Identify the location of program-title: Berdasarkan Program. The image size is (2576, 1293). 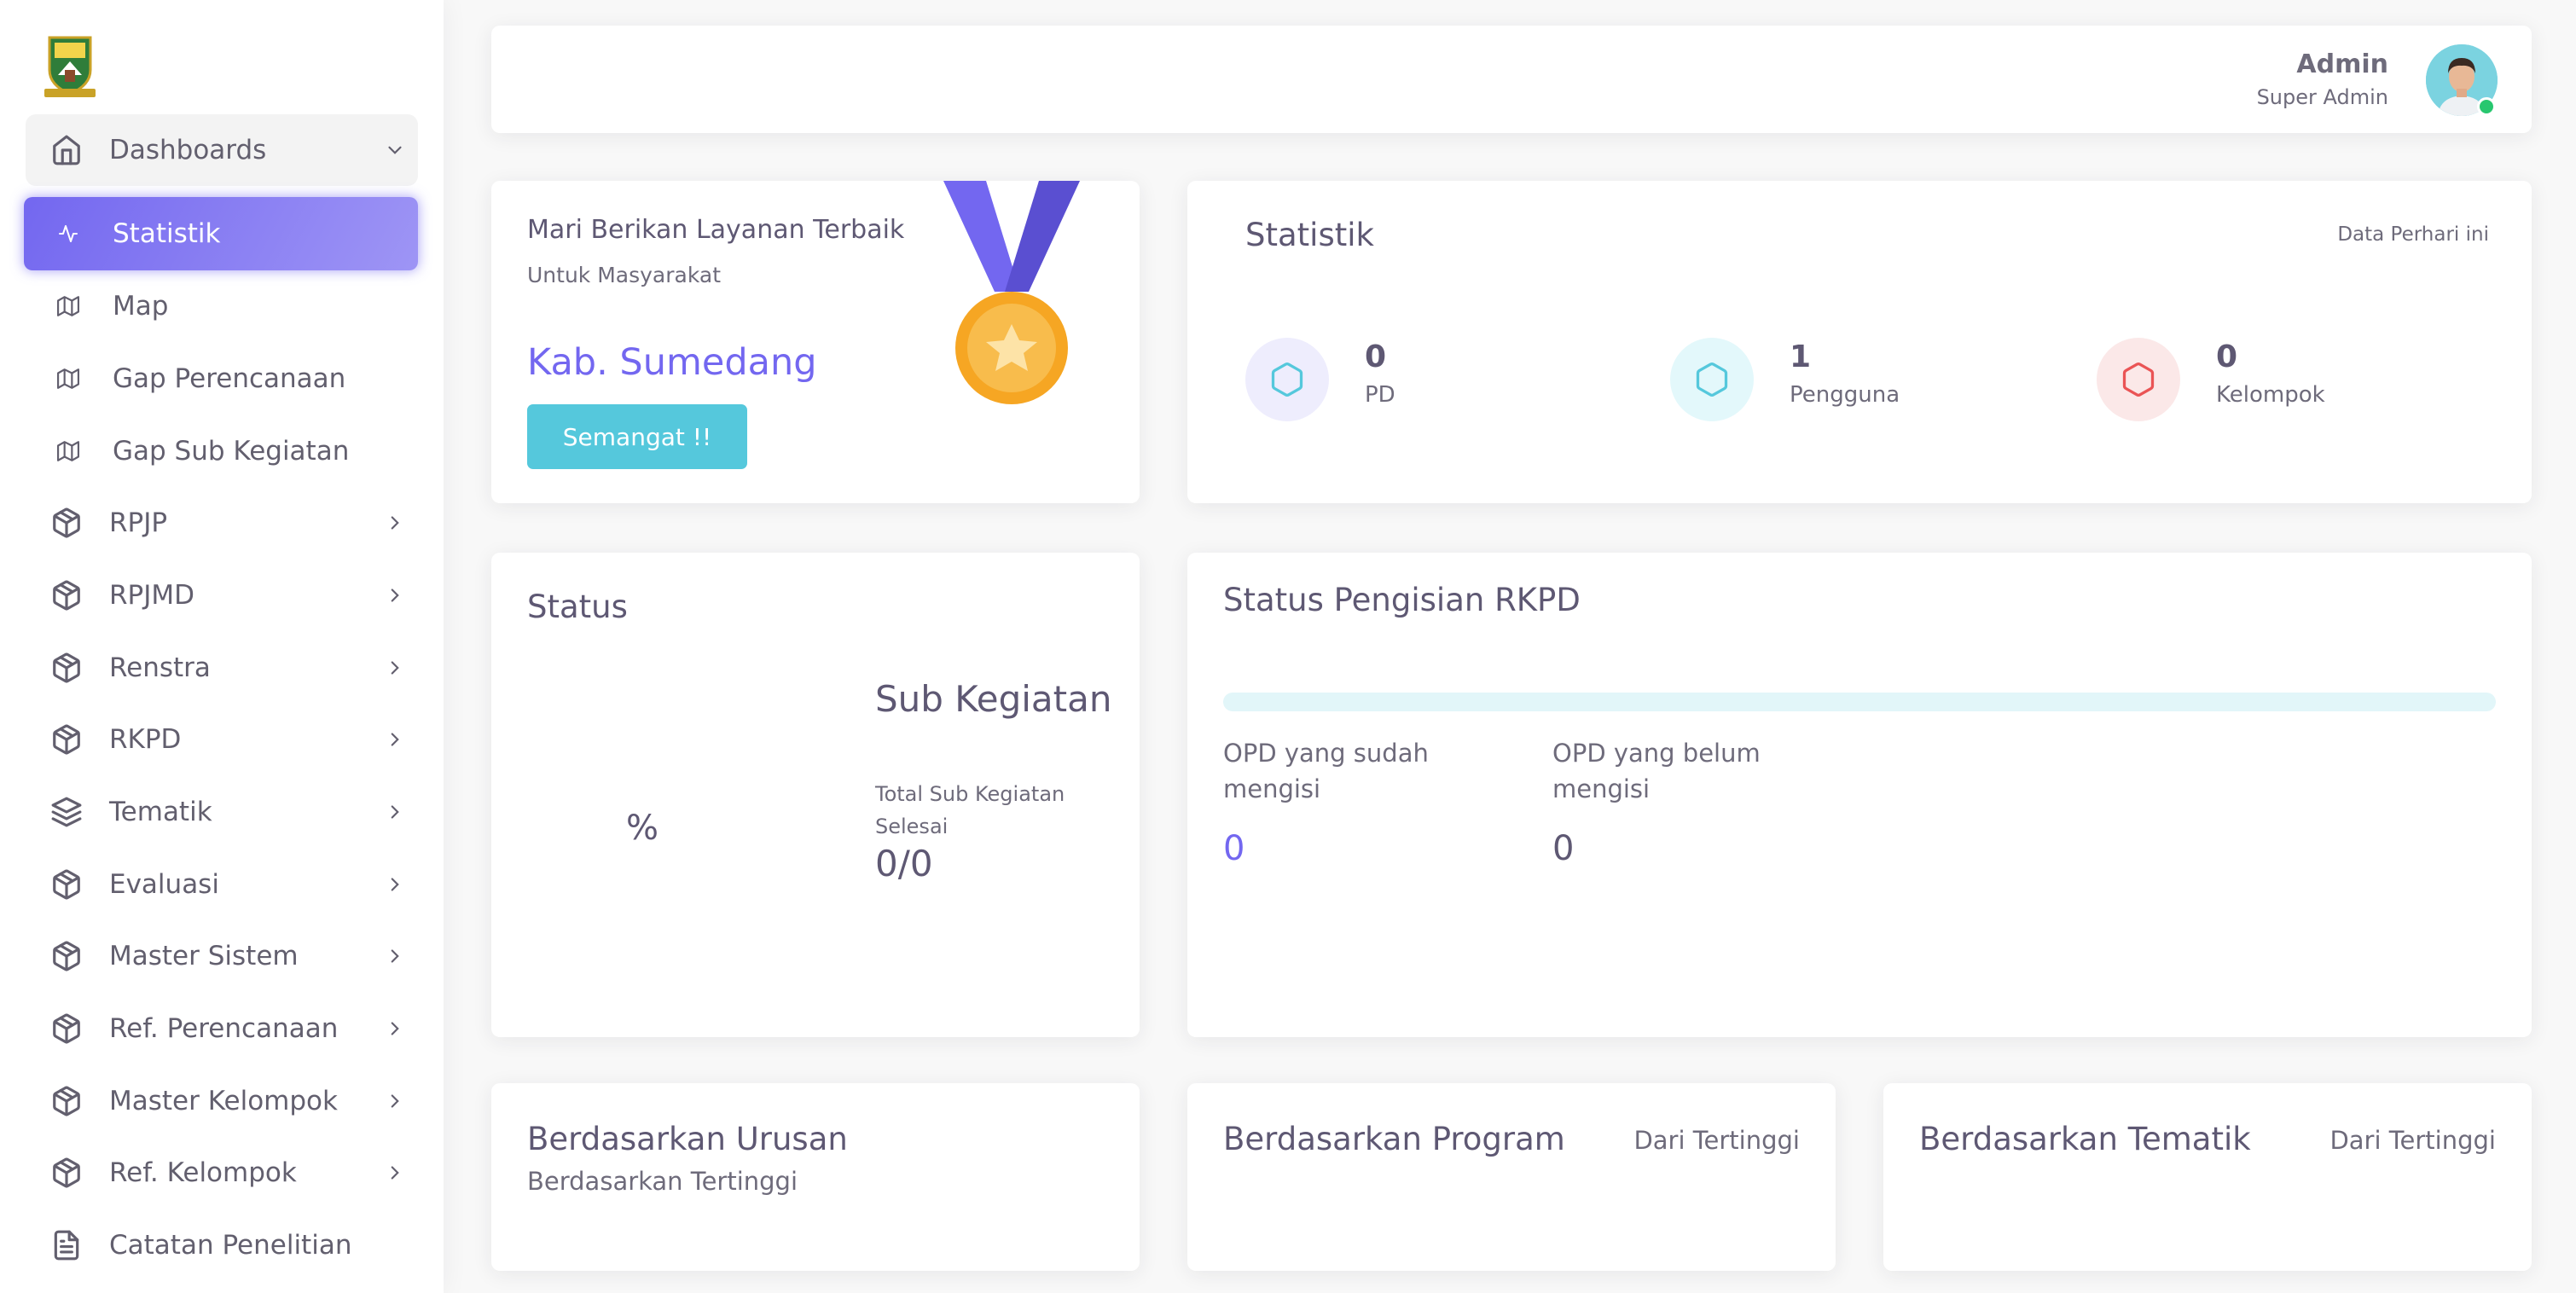
(1394, 1139).